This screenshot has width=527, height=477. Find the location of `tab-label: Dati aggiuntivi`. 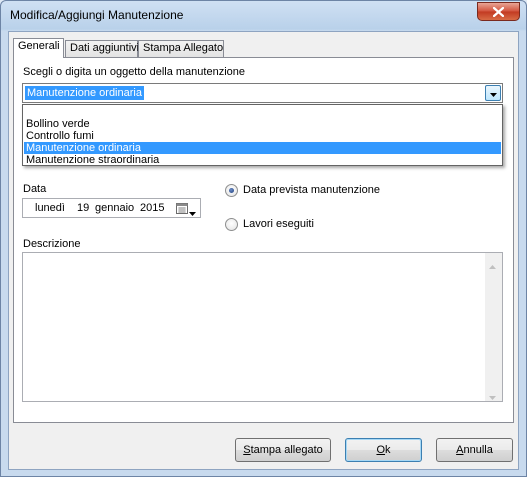

tab-label: Dati aggiuntivi is located at coordinates (105, 48).